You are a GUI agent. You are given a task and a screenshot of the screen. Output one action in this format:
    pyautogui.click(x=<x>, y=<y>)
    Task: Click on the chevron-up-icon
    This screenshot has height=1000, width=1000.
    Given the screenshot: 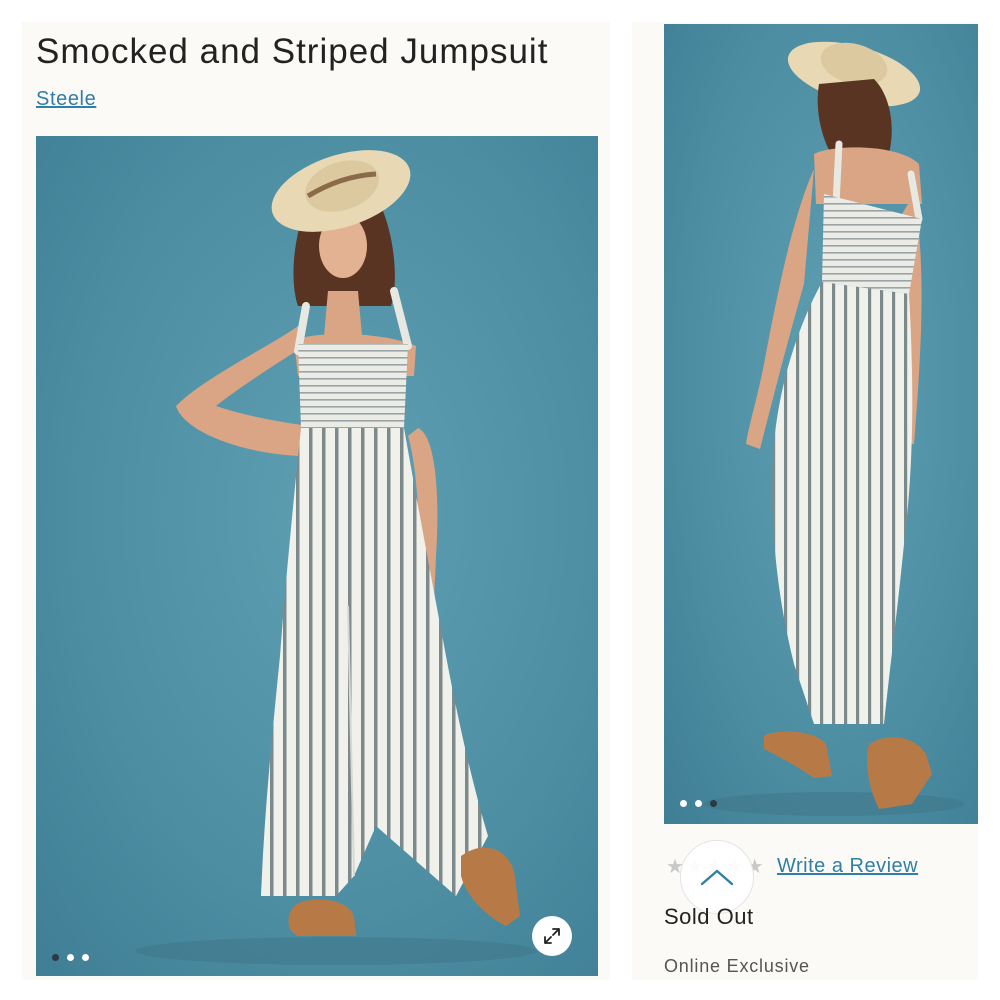 What is the action you would take?
    pyautogui.click(x=717, y=877)
    